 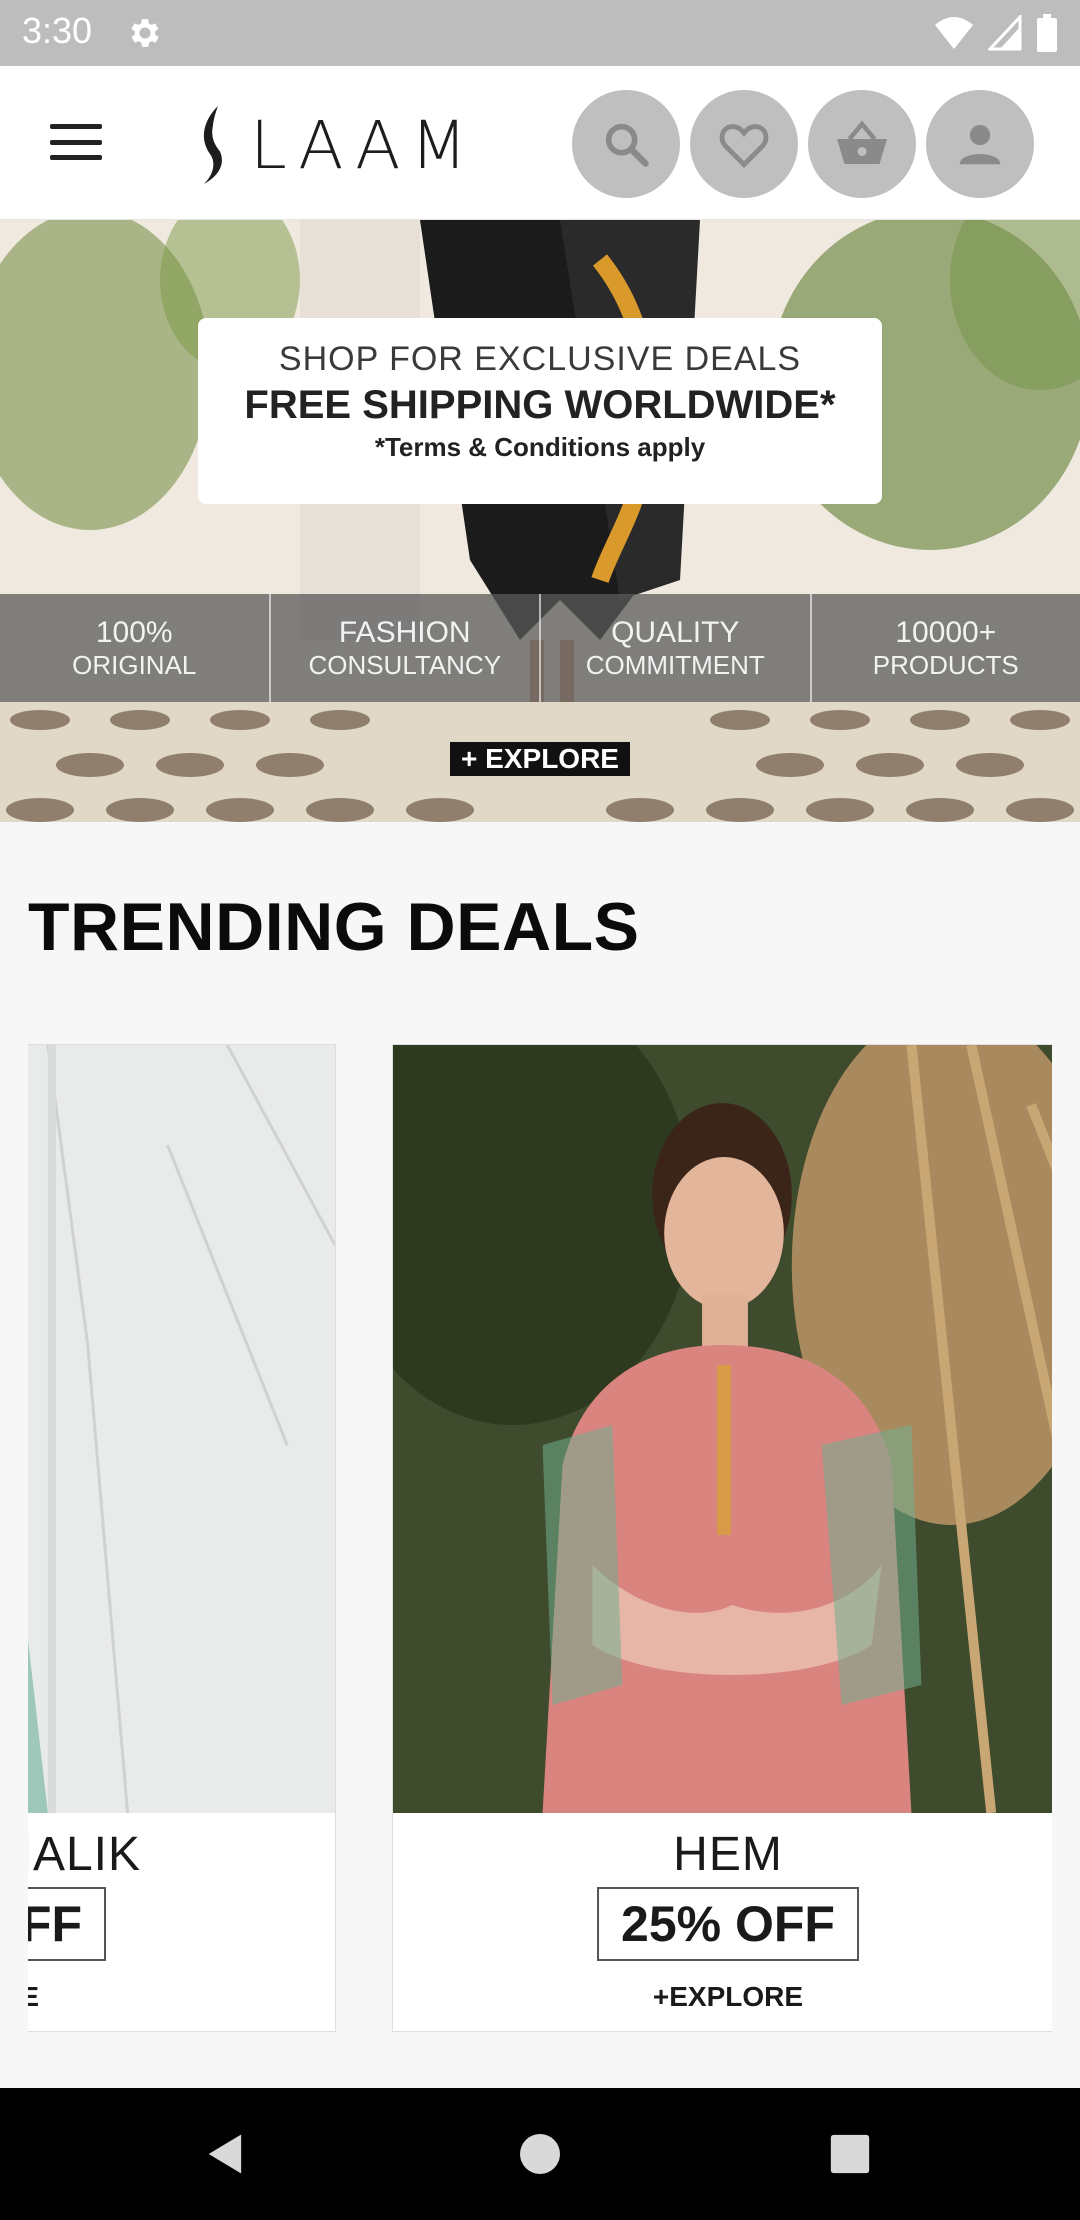 What do you see at coordinates (540, 447) in the screenshot?
I see `promo-terms: *Terms & Conditions apply` at bounding box center [540, 447].